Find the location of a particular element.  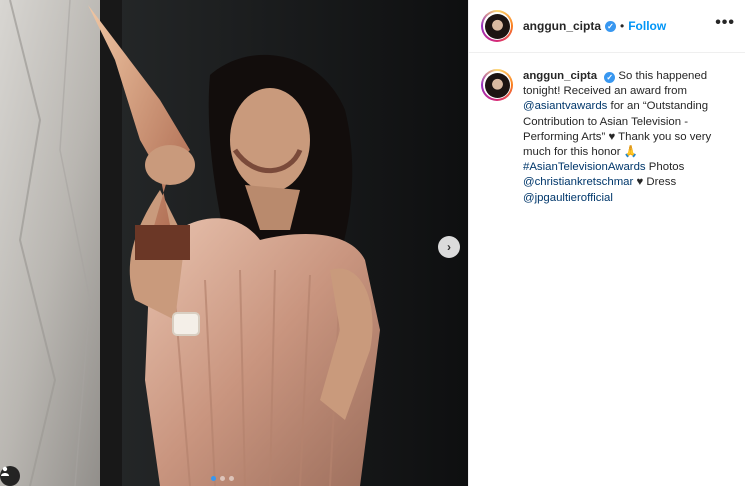

person-tag-icon is located at coordinates (10, 476).